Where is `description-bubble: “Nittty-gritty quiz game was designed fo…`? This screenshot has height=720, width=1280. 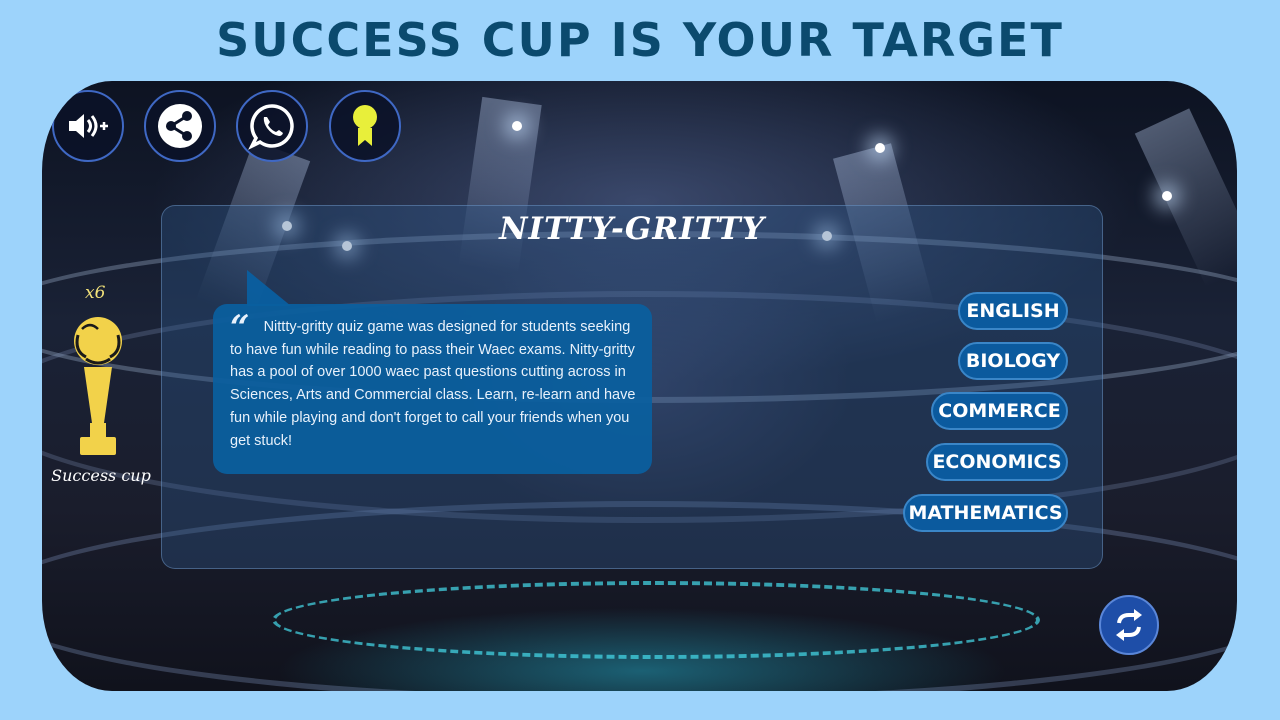
description-bubble: “Nittty-gritty quiz game was designed fo… is located at coordinates (432, 389).